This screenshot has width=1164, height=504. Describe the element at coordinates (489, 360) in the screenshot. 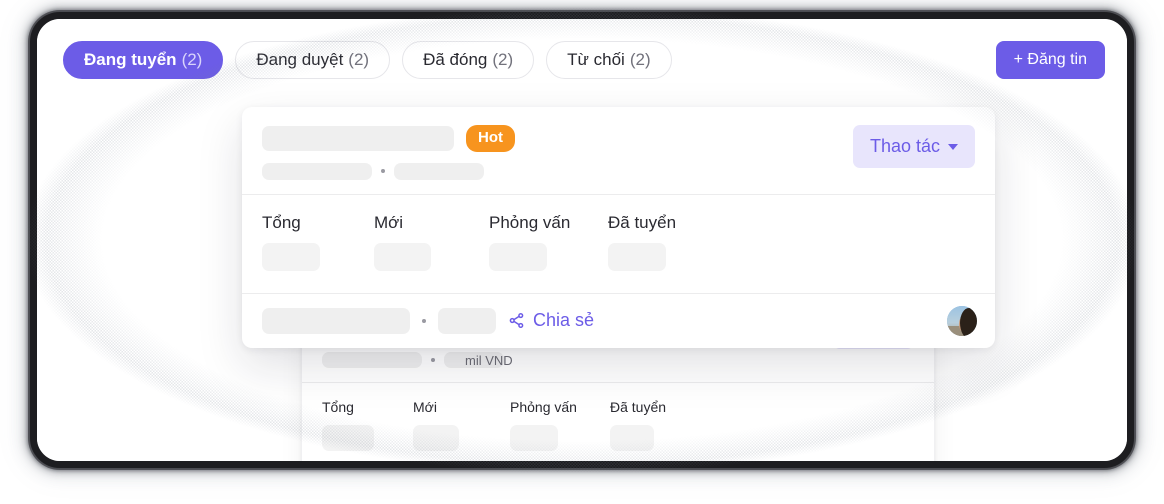

I see `job-salary-text: mil VND` at that location.